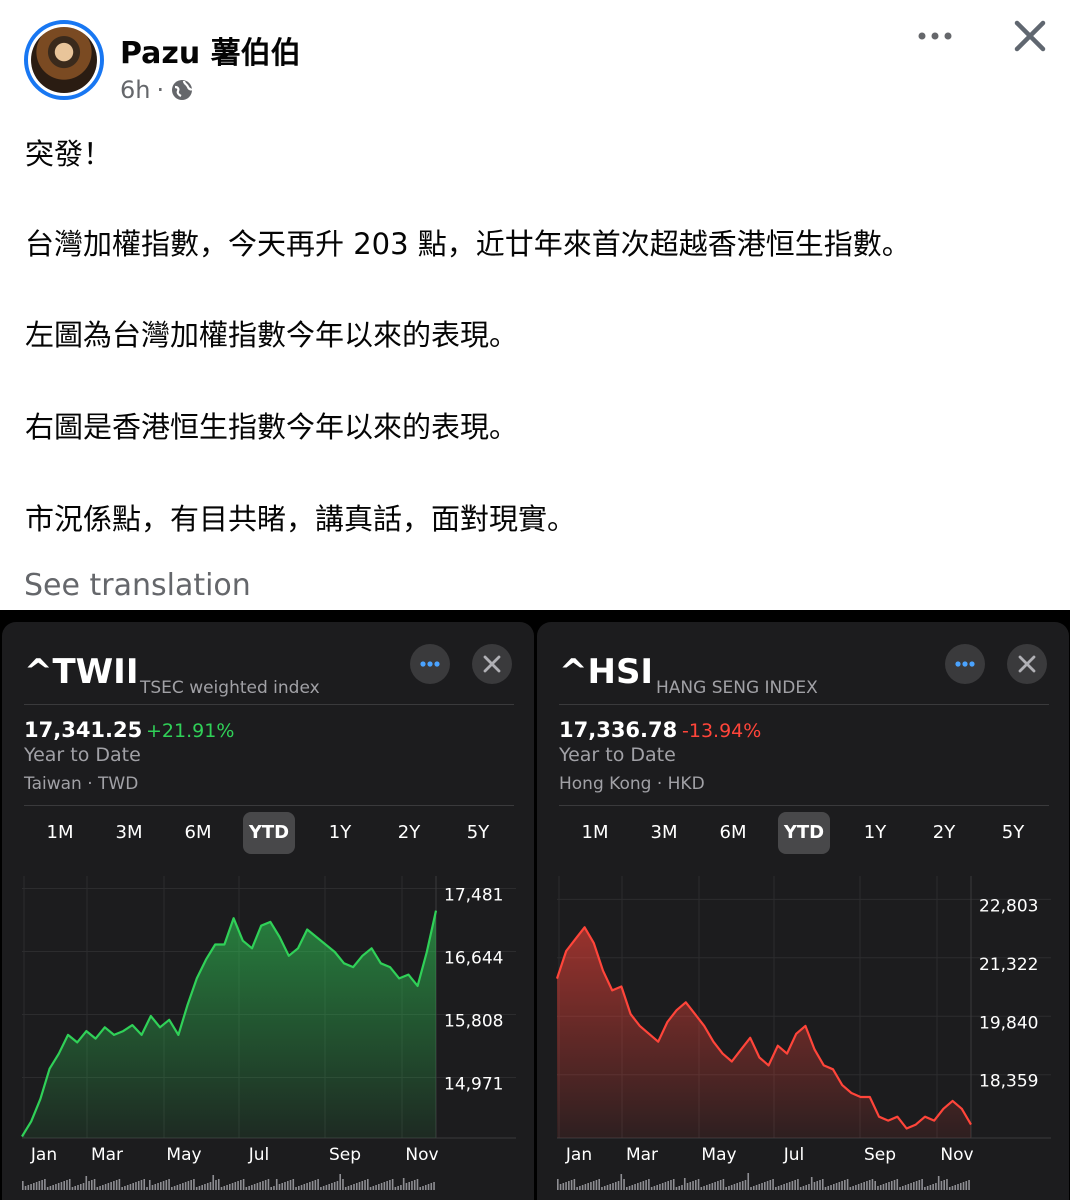  I want to click on post-paragraph: 台灣加權指數，今天再升 203 點，近廿年來首次超越香港恒生指數。, so click(468, 244).